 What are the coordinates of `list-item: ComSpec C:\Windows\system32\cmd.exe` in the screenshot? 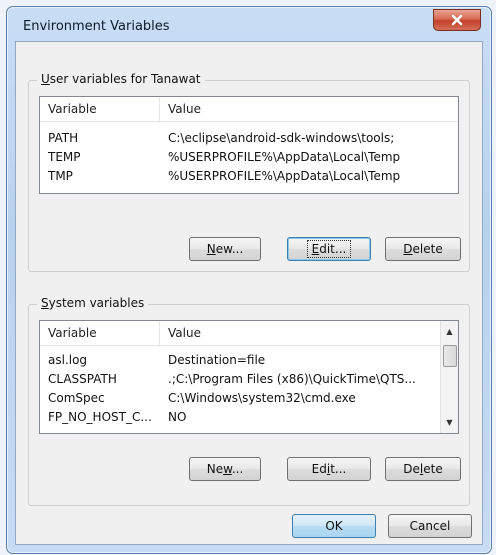 It's located at (240, 397).